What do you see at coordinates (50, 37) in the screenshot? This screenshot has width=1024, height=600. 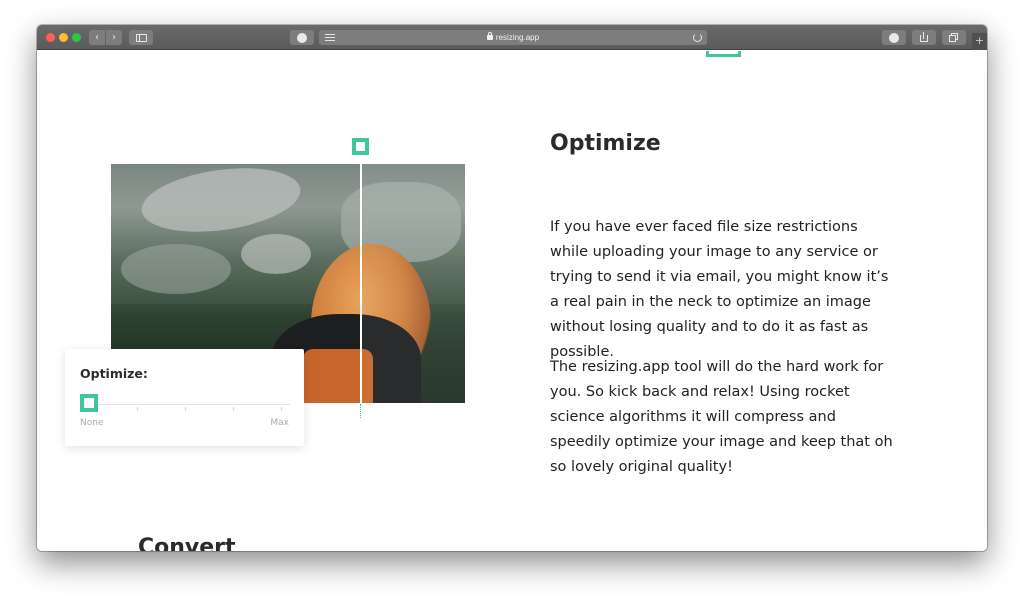 I see `close-window-button` at bounding box center [50, 37].